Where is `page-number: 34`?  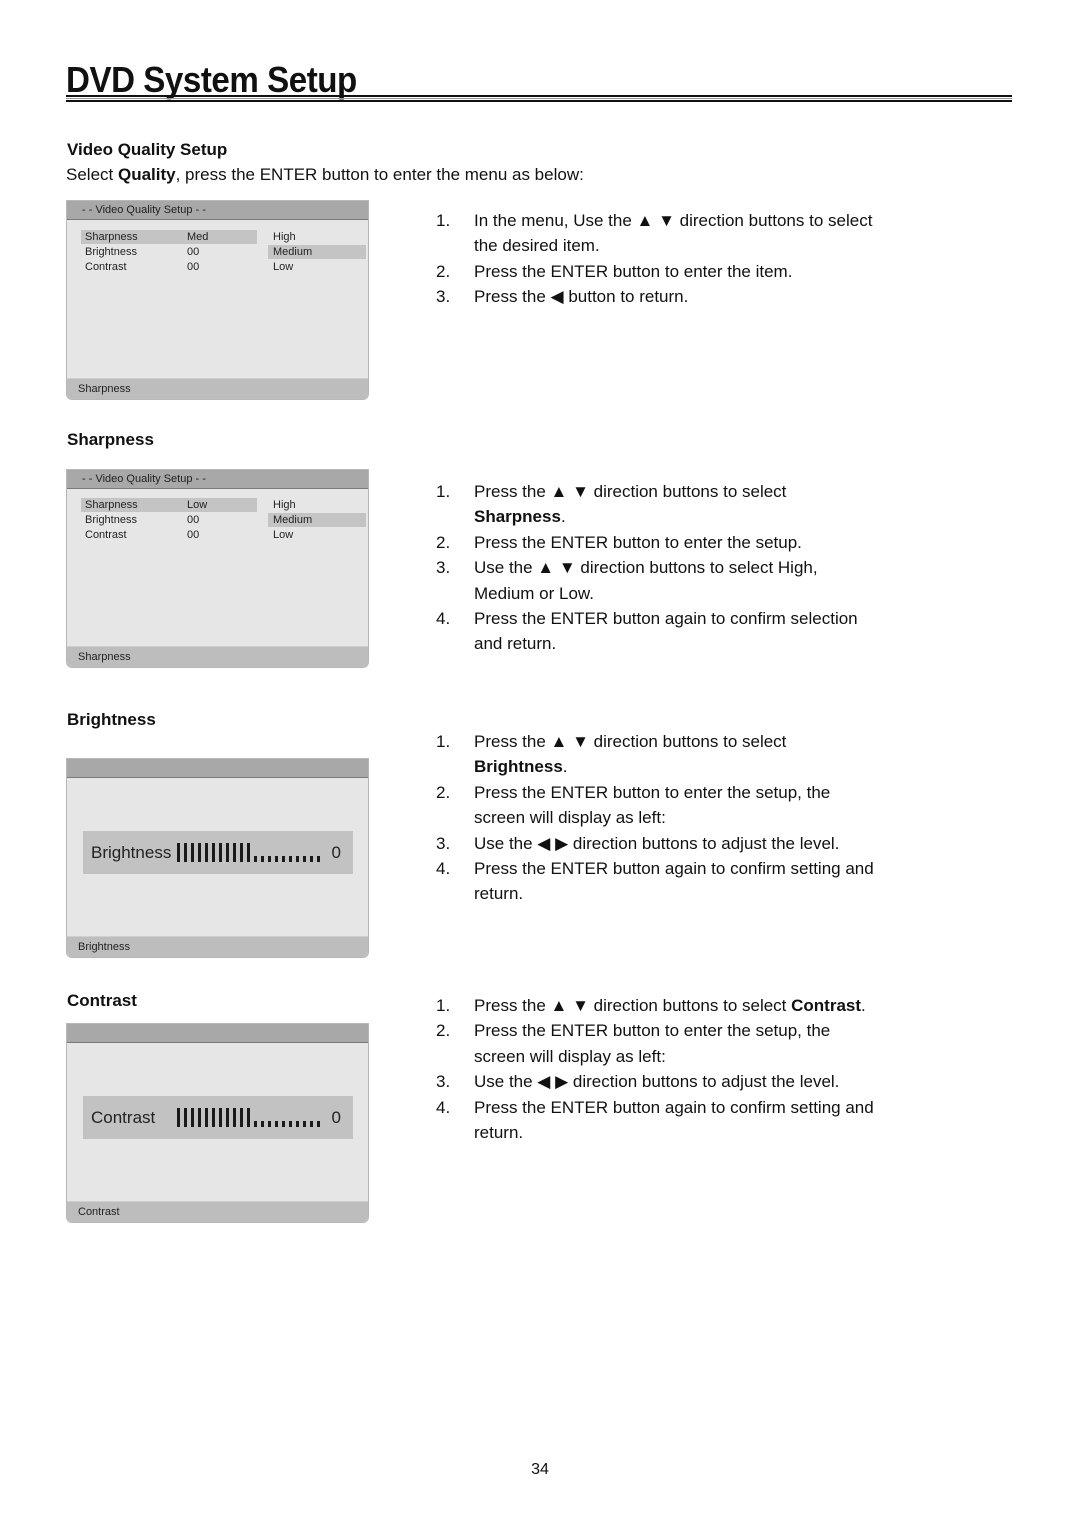
page-number: 34 is located at coordinates (540, 1469).